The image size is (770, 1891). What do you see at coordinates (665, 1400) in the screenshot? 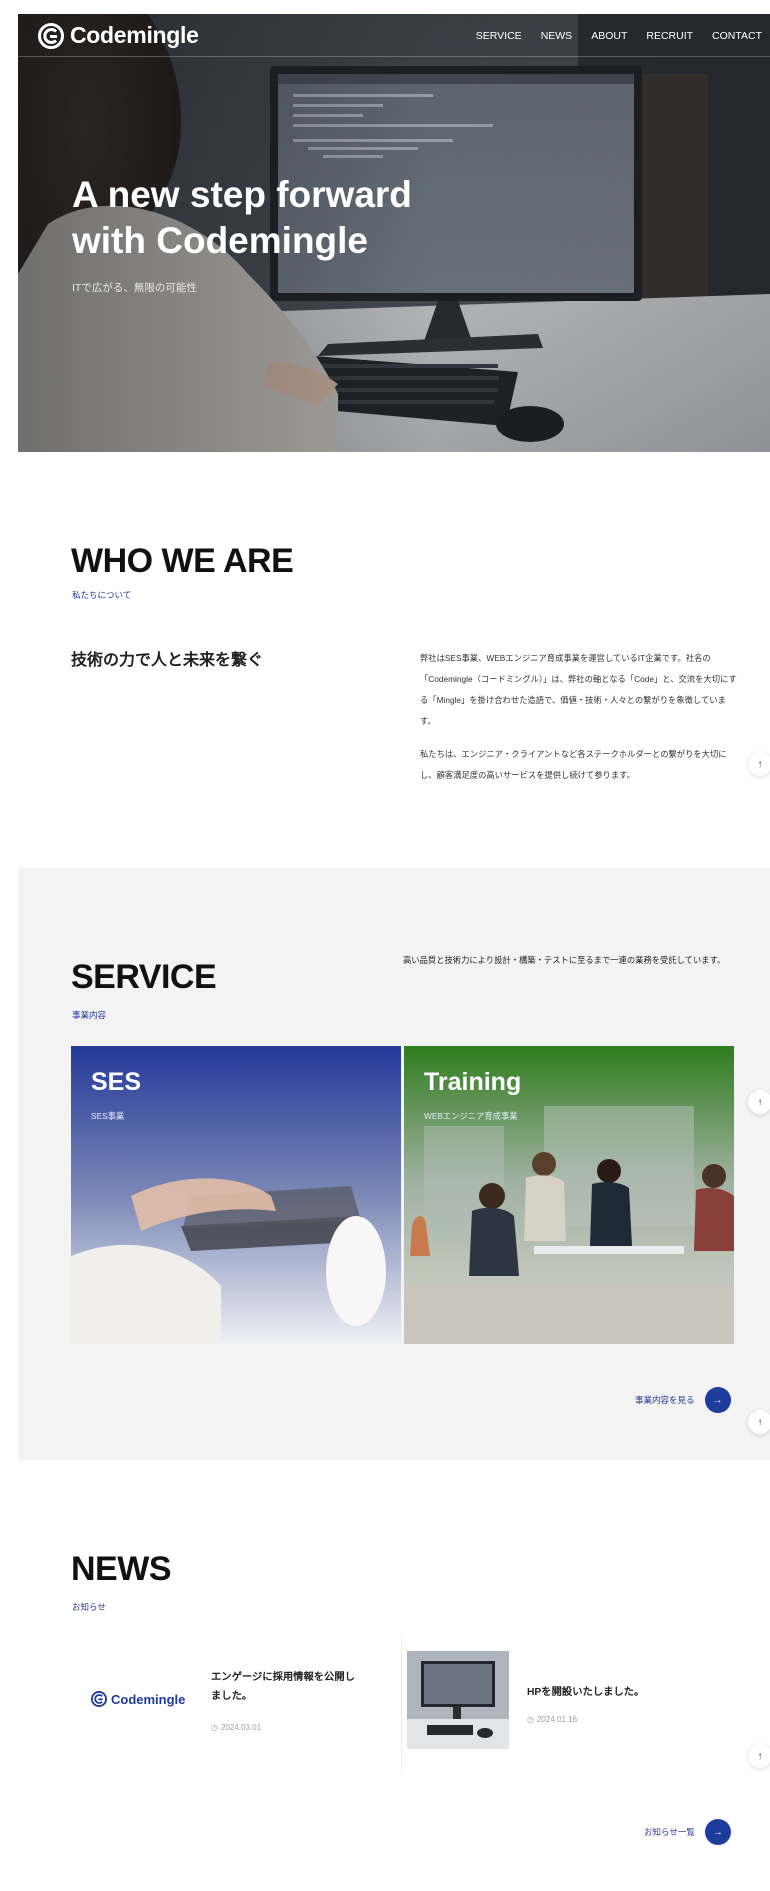
I see `service-more-label: 事業内容を見る` at bounding box center [665, 1400].